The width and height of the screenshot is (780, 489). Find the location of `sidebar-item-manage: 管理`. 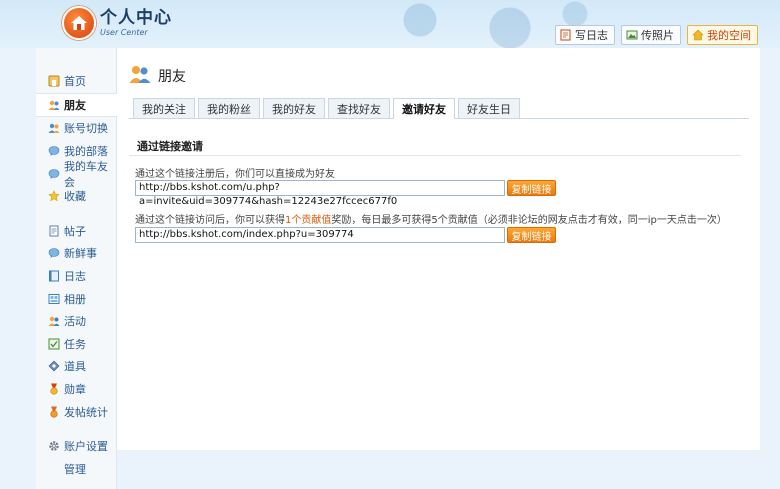

sidebar-item-manage: 管理 is located at coordinates (76, 469).